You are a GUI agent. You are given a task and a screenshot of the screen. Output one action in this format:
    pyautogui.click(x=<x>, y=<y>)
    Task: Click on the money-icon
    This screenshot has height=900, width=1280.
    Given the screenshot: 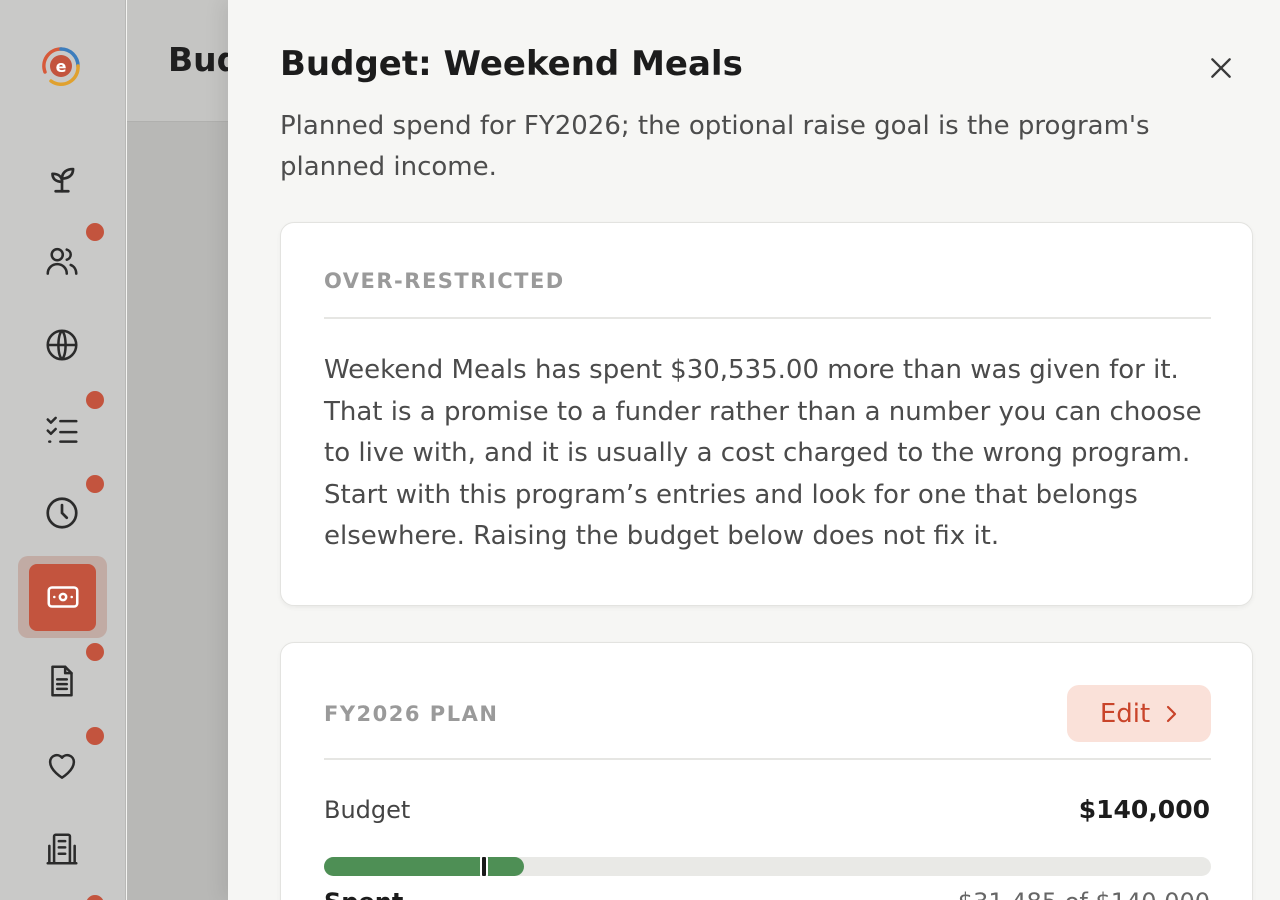 What is the action you would take?
    pyautogui.click(x=62, y=597)
    